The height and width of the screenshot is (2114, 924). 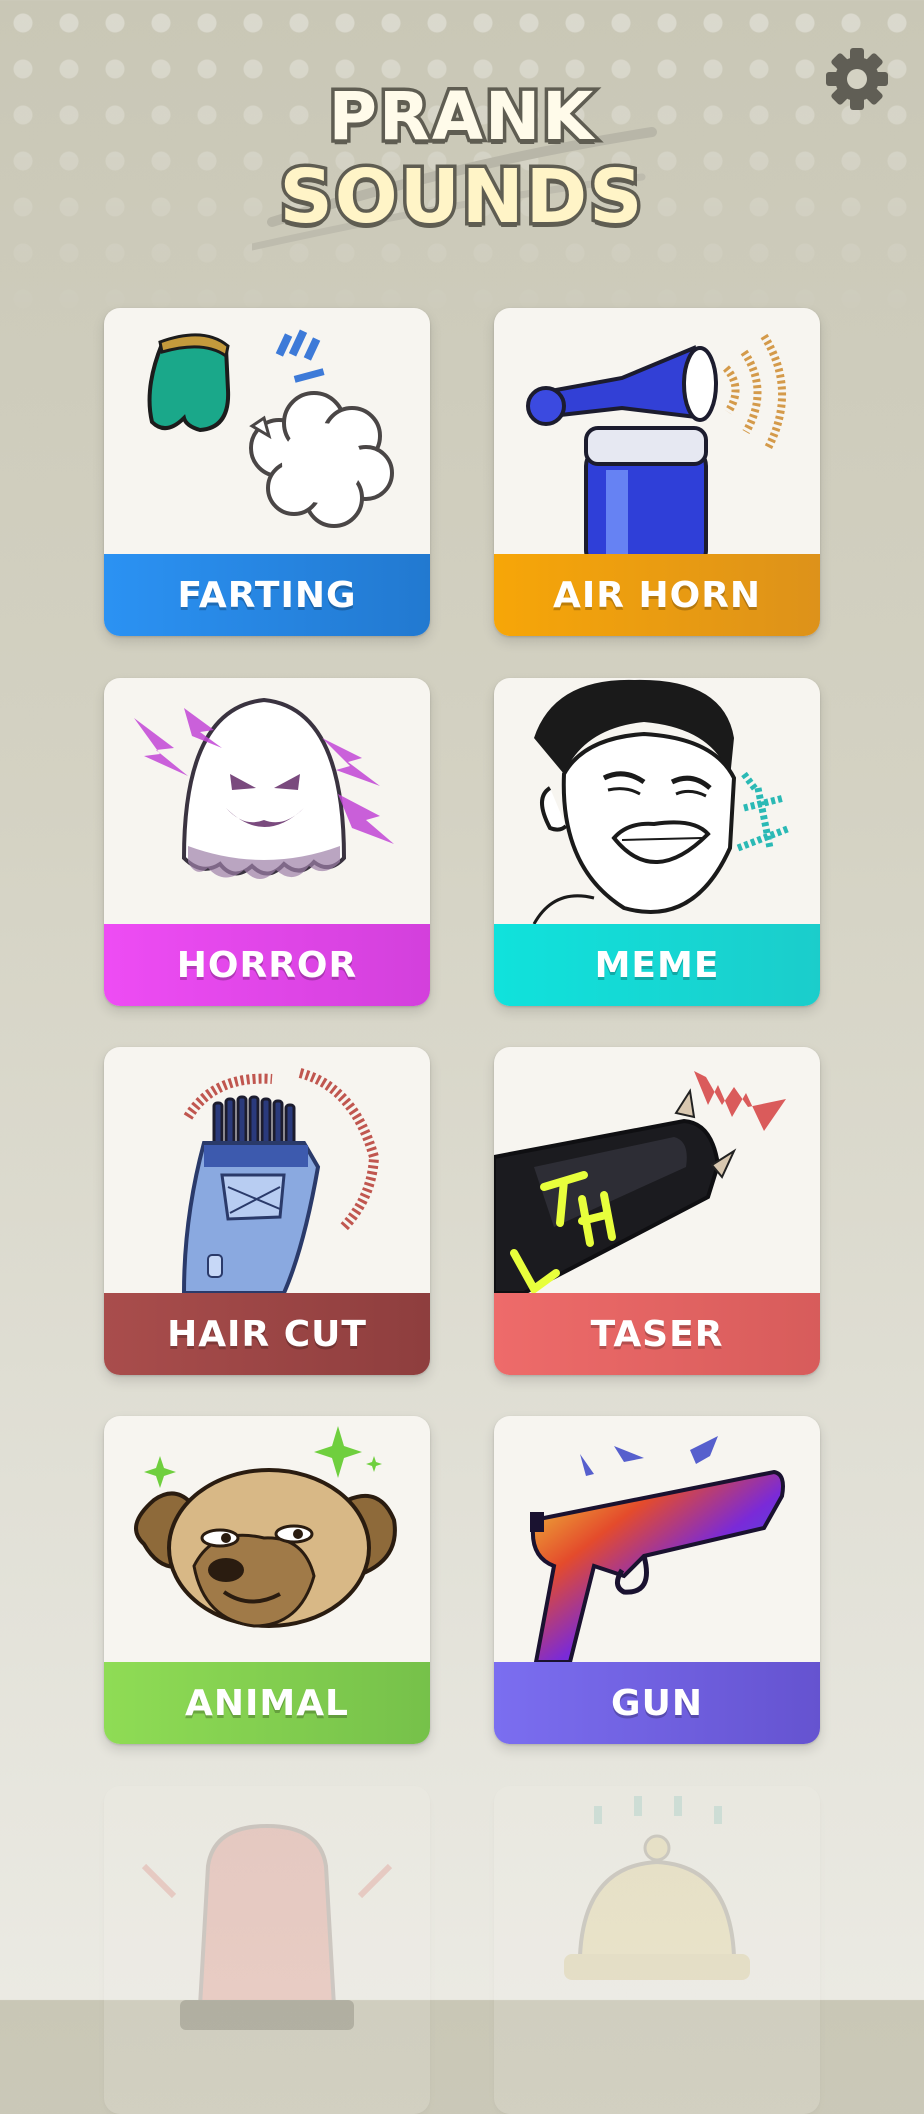 I want to click on category-card-air-horn: AIR HORN, so click(x=657, y=472).